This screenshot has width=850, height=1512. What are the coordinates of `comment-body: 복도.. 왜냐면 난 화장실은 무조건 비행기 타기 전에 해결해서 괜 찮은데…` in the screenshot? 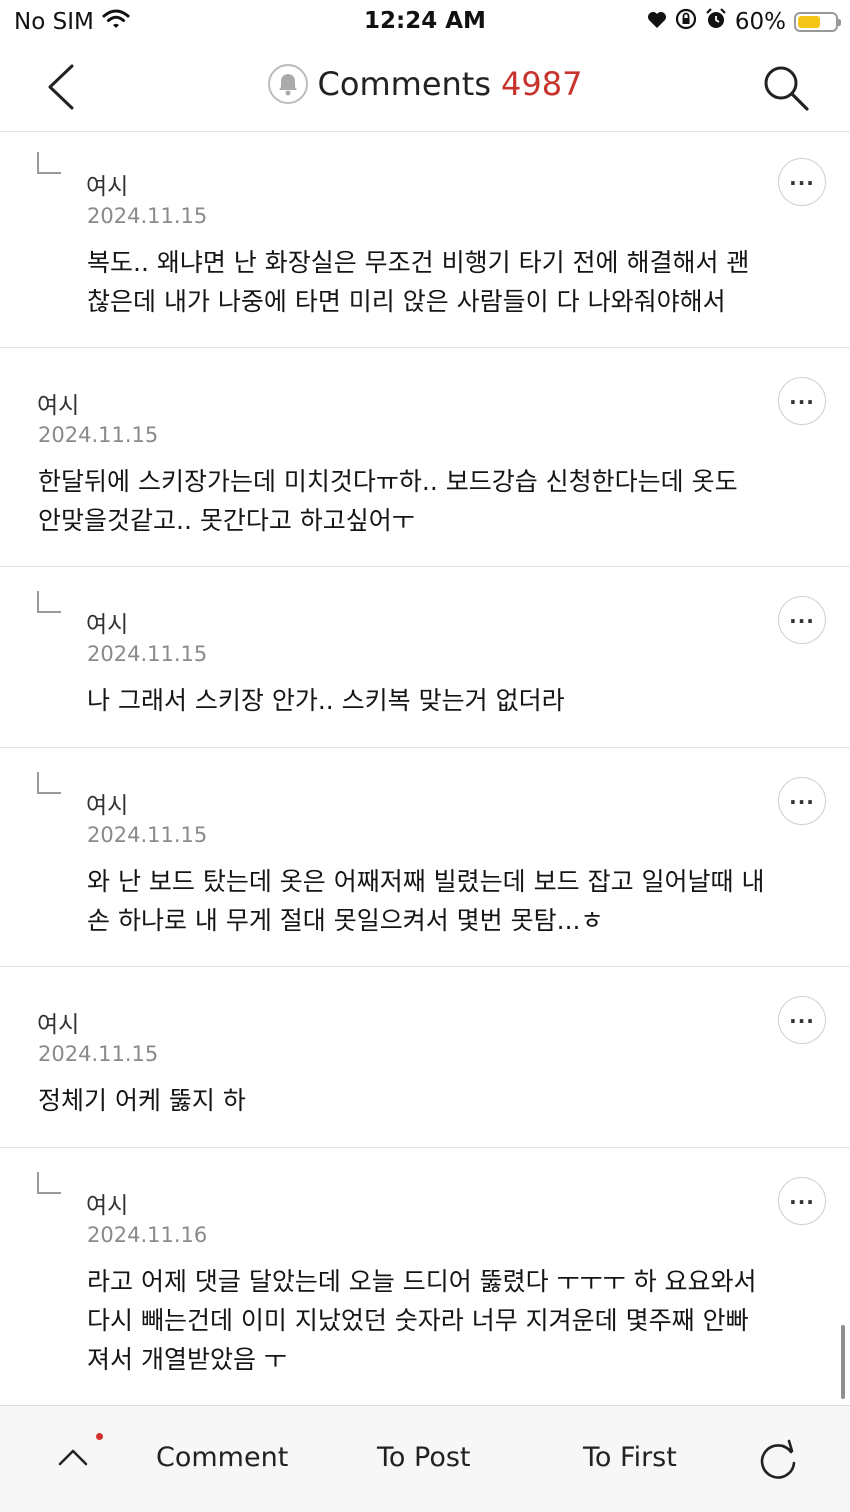 It's located at (418, 282).